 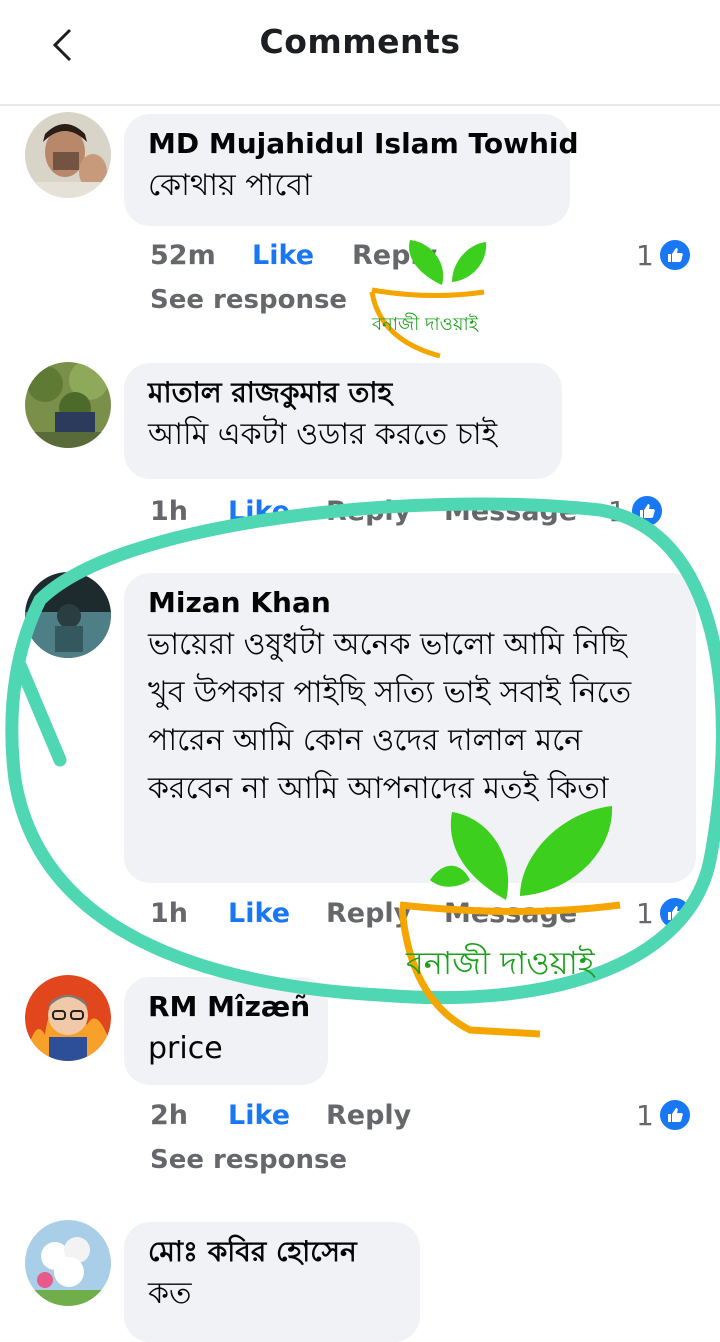 What do you see at coordinates (230, 185) in the screenshot?
I see `comment-text: কোথায় পাবো` at bounding box center [230, 185].